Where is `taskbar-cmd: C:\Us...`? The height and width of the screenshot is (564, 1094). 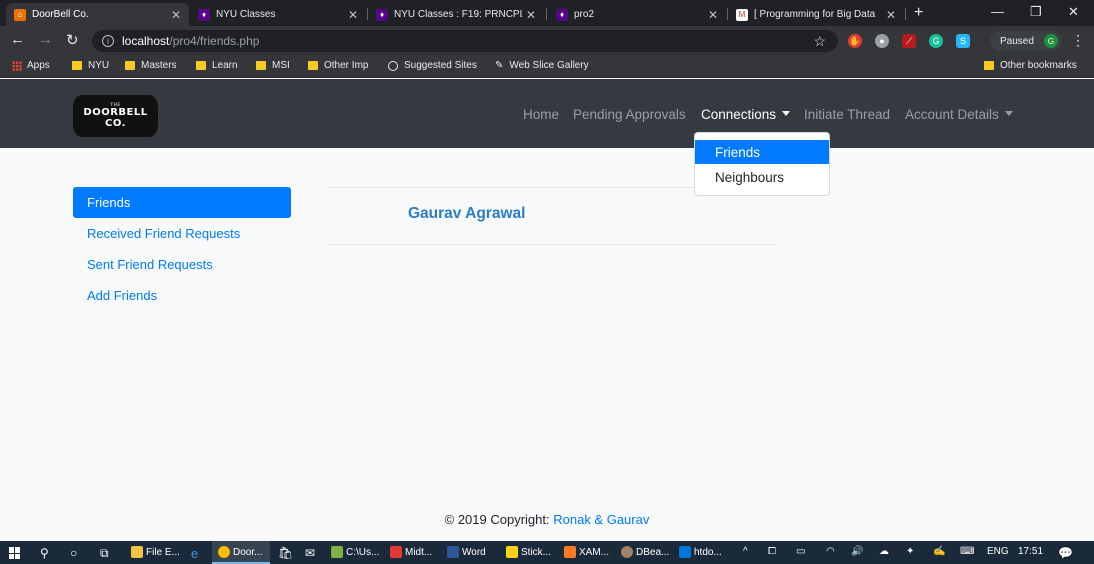
taskbar-cmd: C:\Us... is located at coordinates (355, 552).